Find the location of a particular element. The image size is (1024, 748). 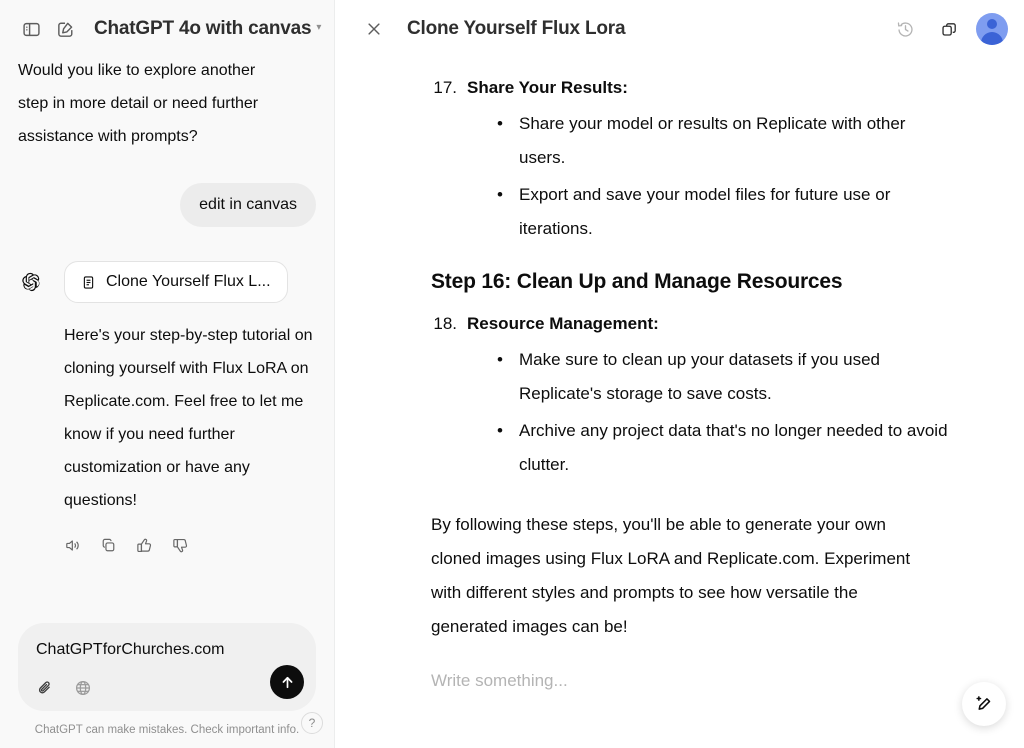

document-icon is located at coordinates (88, 282).